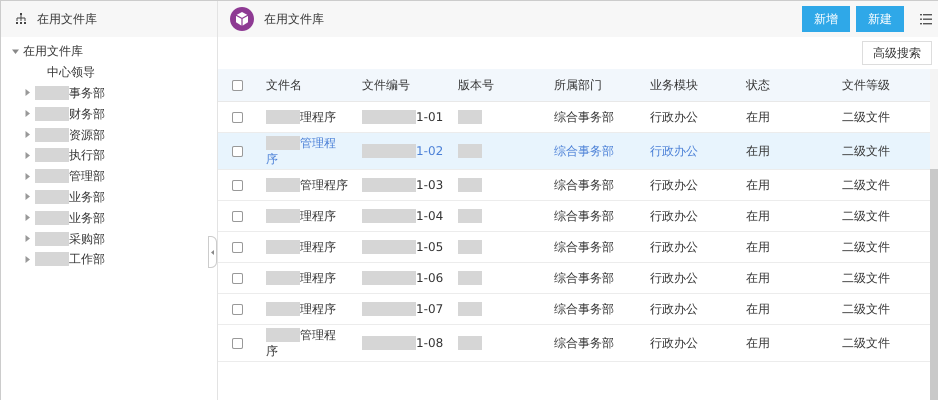 The height and width of the screenshot is (400, 938). What do you see at coordinates (897, 53) in the screenshot?
I see `advanced-search-button: 高级搜索` at bounding box center [897, 53].